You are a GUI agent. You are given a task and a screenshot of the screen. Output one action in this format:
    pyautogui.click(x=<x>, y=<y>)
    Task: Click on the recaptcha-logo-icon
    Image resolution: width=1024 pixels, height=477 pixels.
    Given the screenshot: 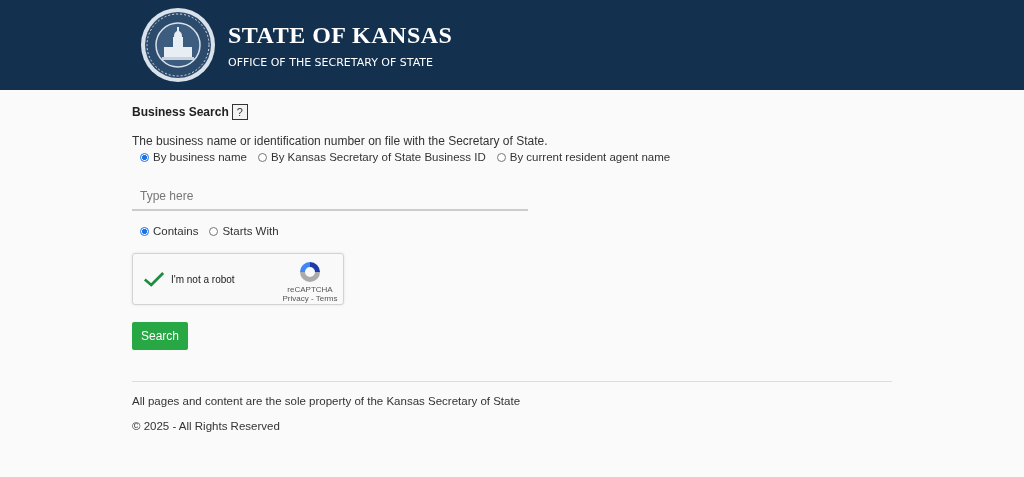 What is the action you would take?
    pyautogui.click(x=310, y=271)
    